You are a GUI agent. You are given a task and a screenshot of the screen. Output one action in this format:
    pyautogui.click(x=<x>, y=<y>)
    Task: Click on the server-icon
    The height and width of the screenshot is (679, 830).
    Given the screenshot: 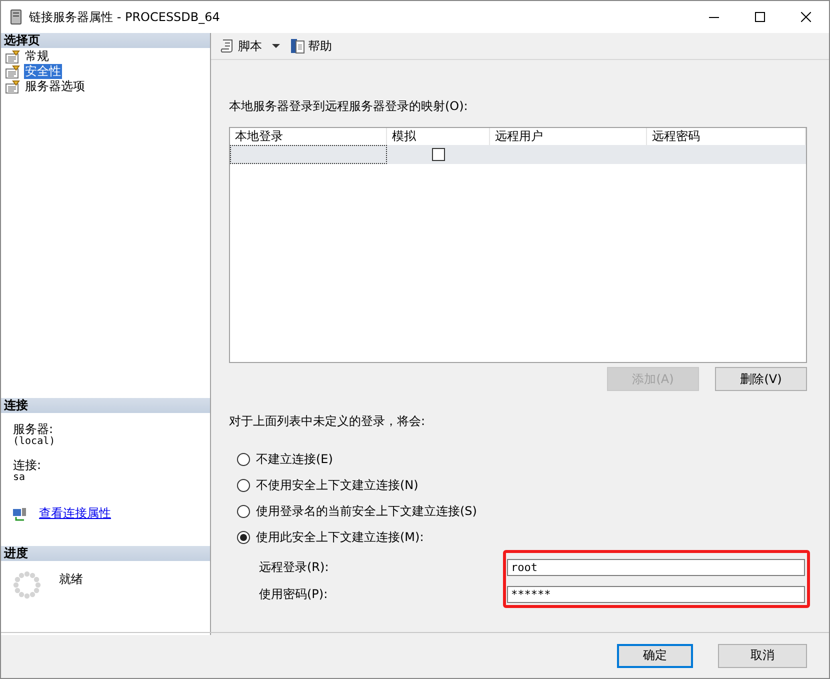 What is the action you would take?
    pyautogui.click(x=16, y=17)
    